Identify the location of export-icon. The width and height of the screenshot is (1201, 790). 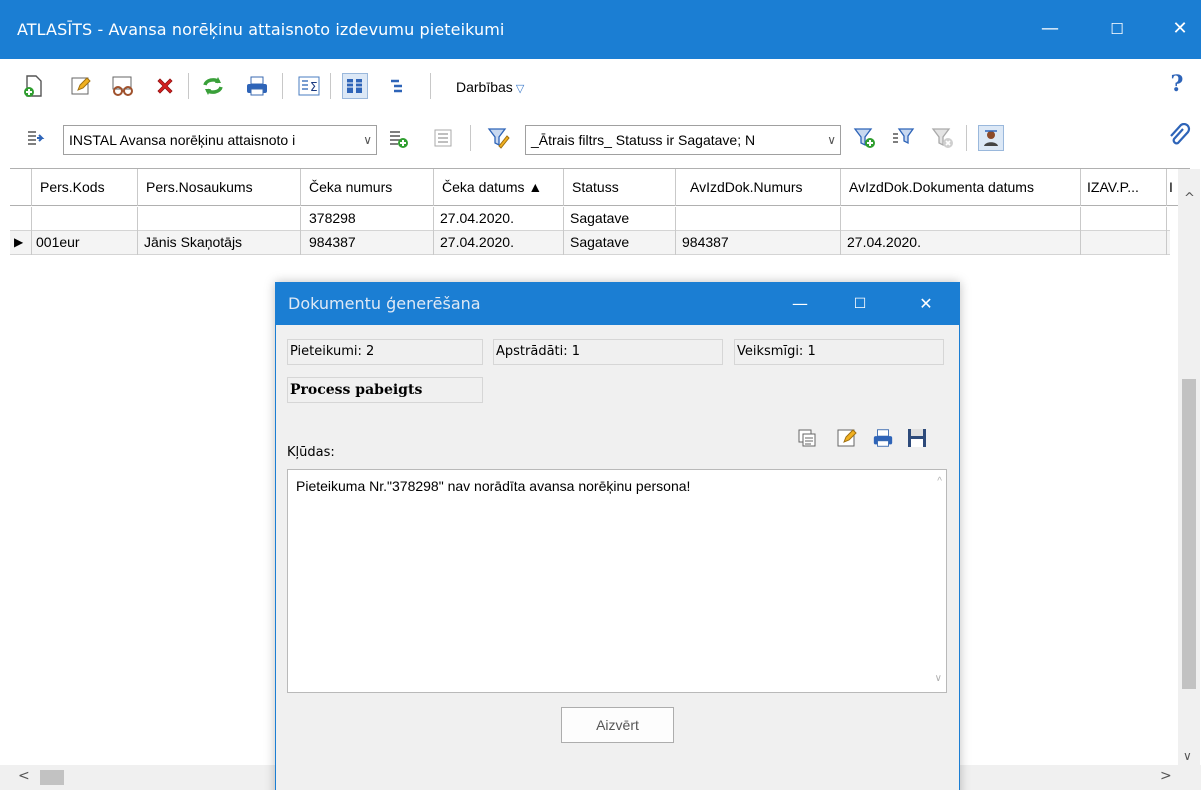
(35, 138).